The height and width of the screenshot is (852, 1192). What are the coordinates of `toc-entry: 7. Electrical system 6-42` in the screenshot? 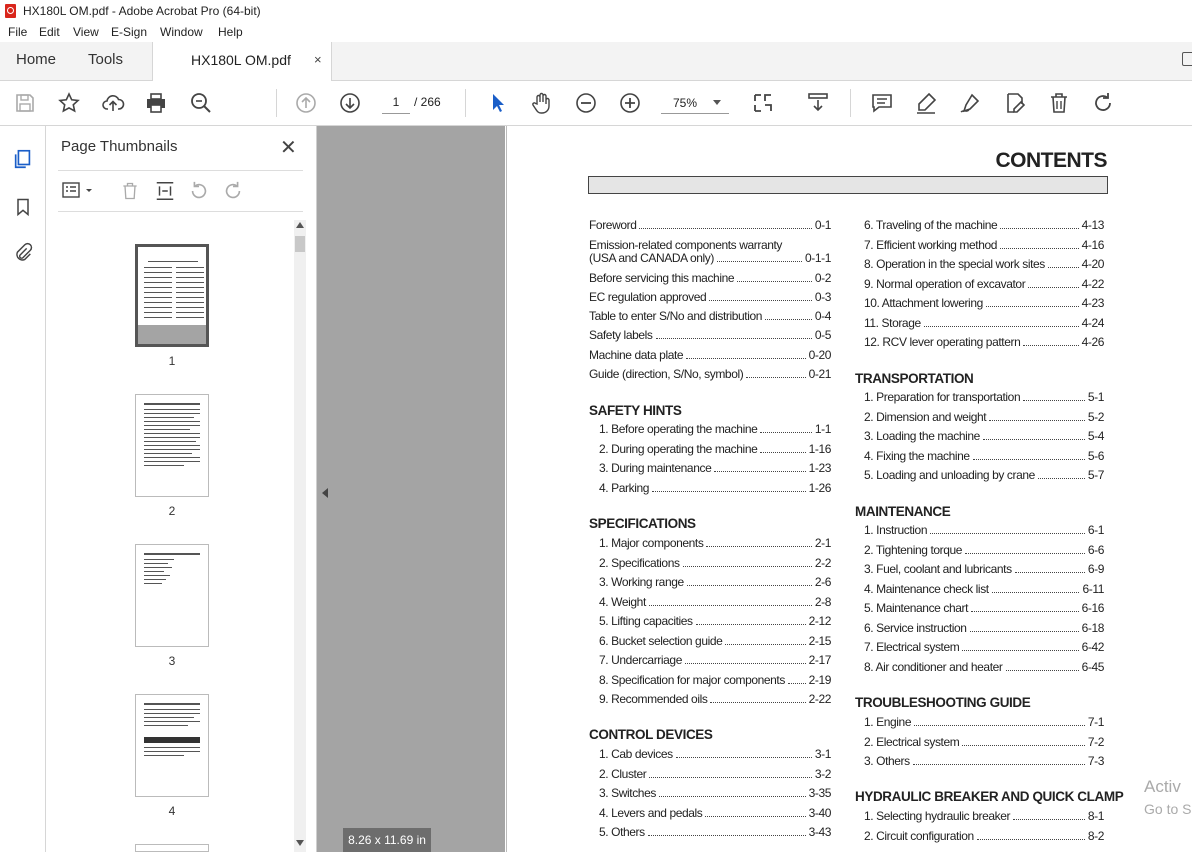 It's located at (984, 647).